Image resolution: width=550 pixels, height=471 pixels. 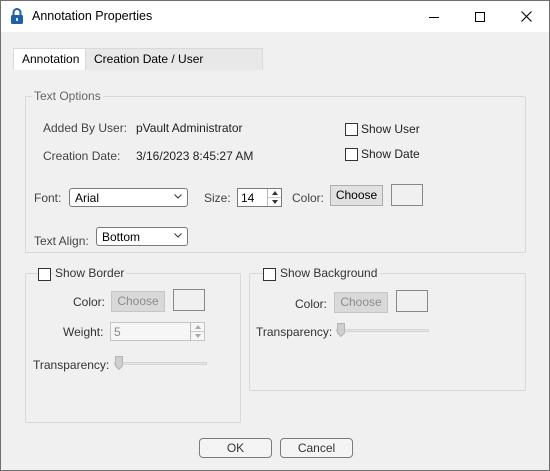 What do you see at coordinates (67, 96) in the screenshot?
I see `text-options-label: Text Options` at bounding box center [67, 96].